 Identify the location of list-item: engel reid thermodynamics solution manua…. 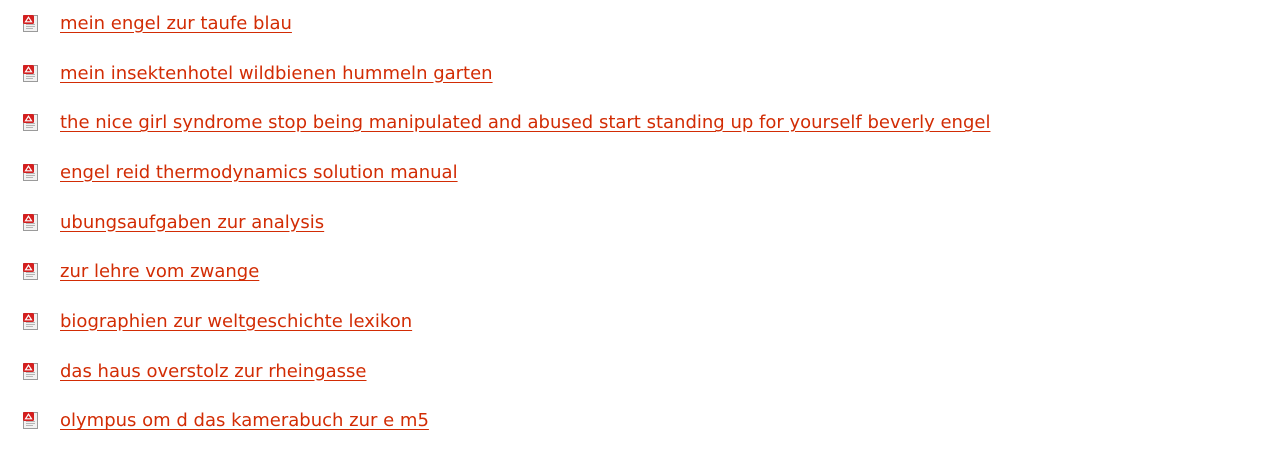
(639, 176).